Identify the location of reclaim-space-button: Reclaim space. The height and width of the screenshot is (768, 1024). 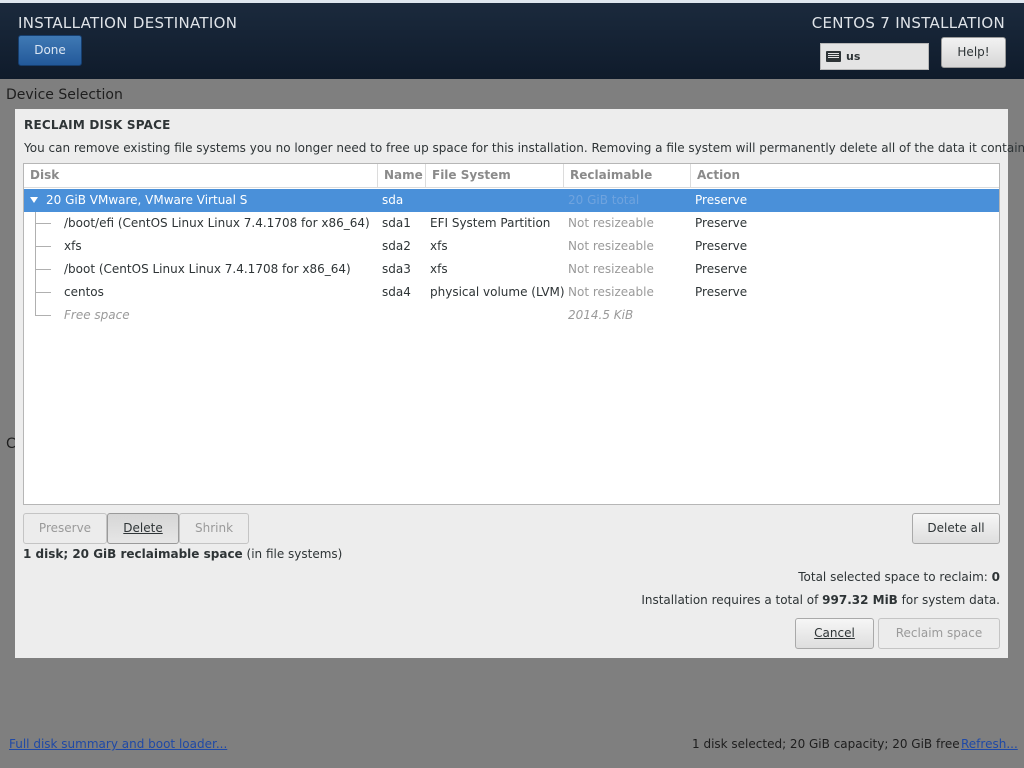
(939, 633).